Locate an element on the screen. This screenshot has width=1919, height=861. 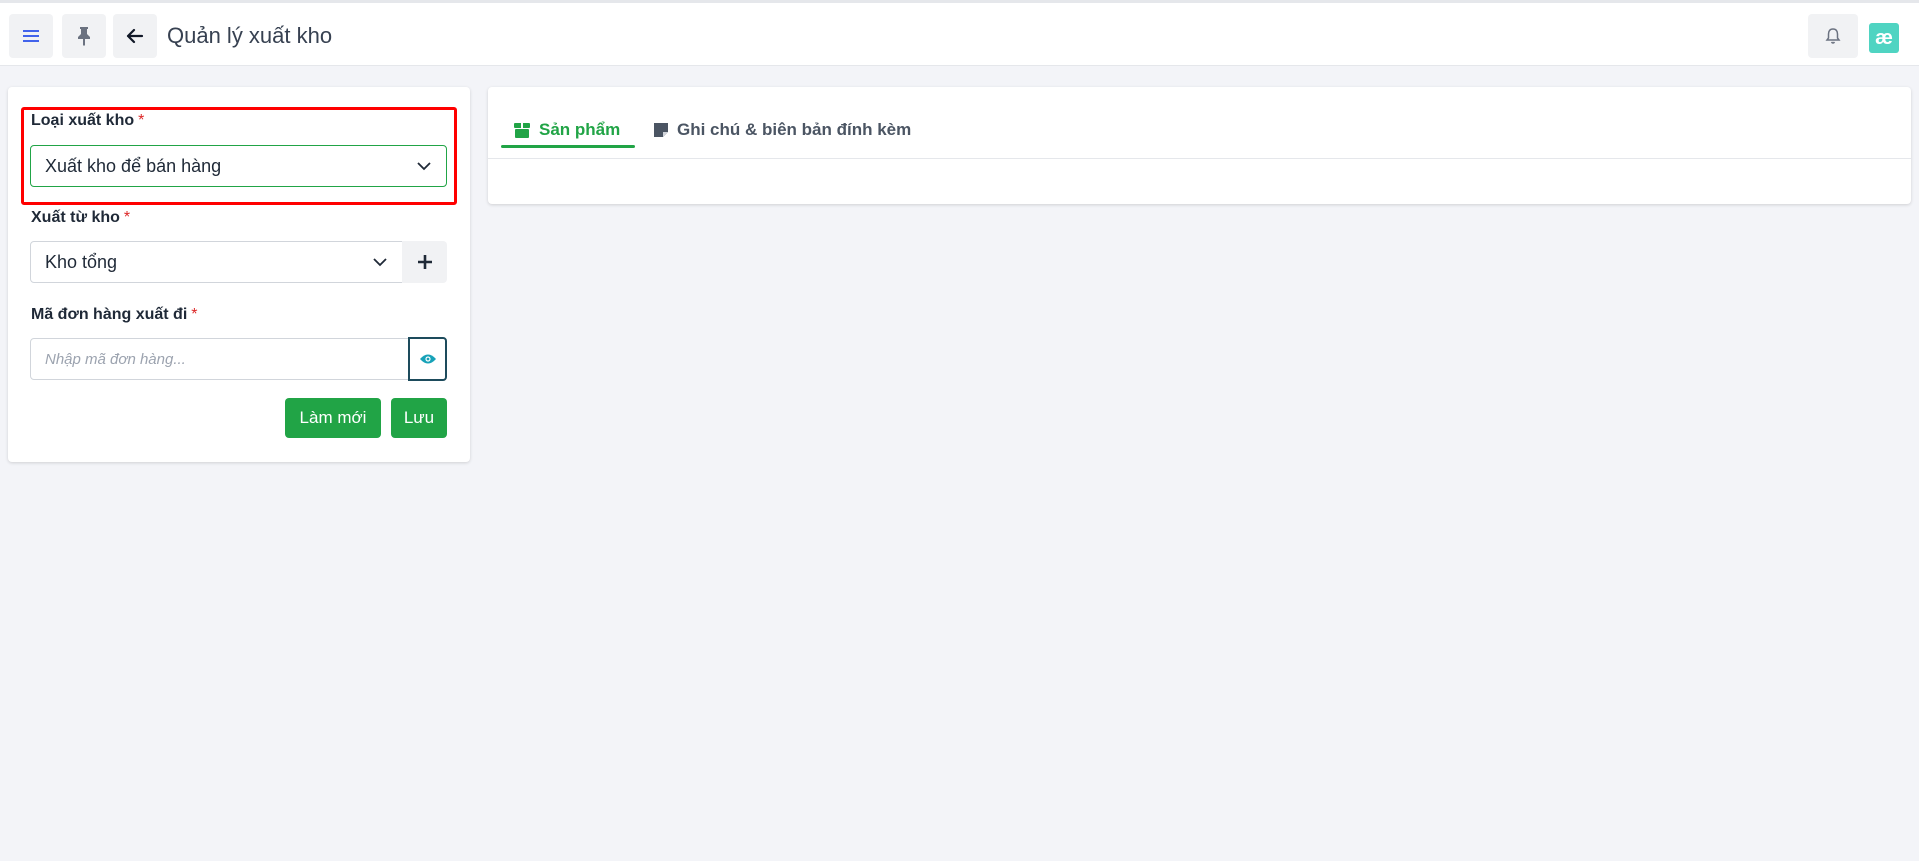
bell-icon is located at coordinates (1833, 36).